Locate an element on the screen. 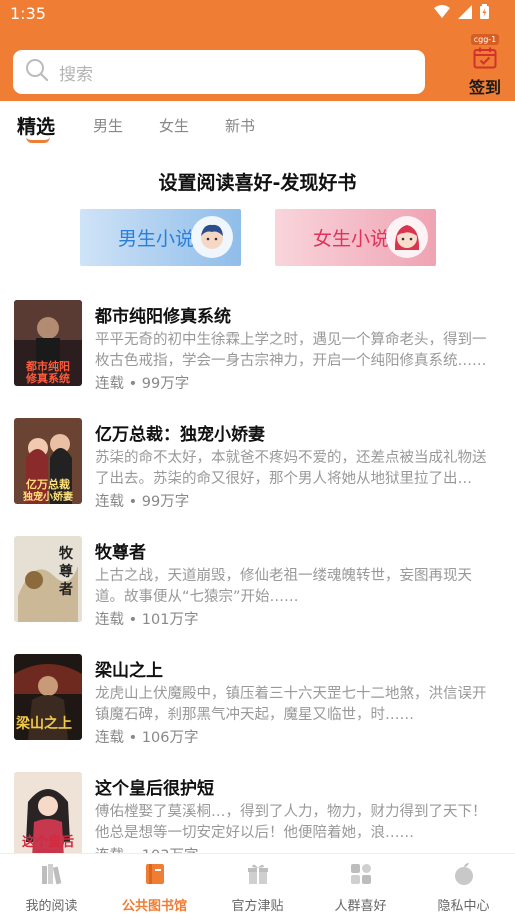 This screenshot has height=916, width=515. svg-text: 亿万总裁 is located at coordinates (48, 484).